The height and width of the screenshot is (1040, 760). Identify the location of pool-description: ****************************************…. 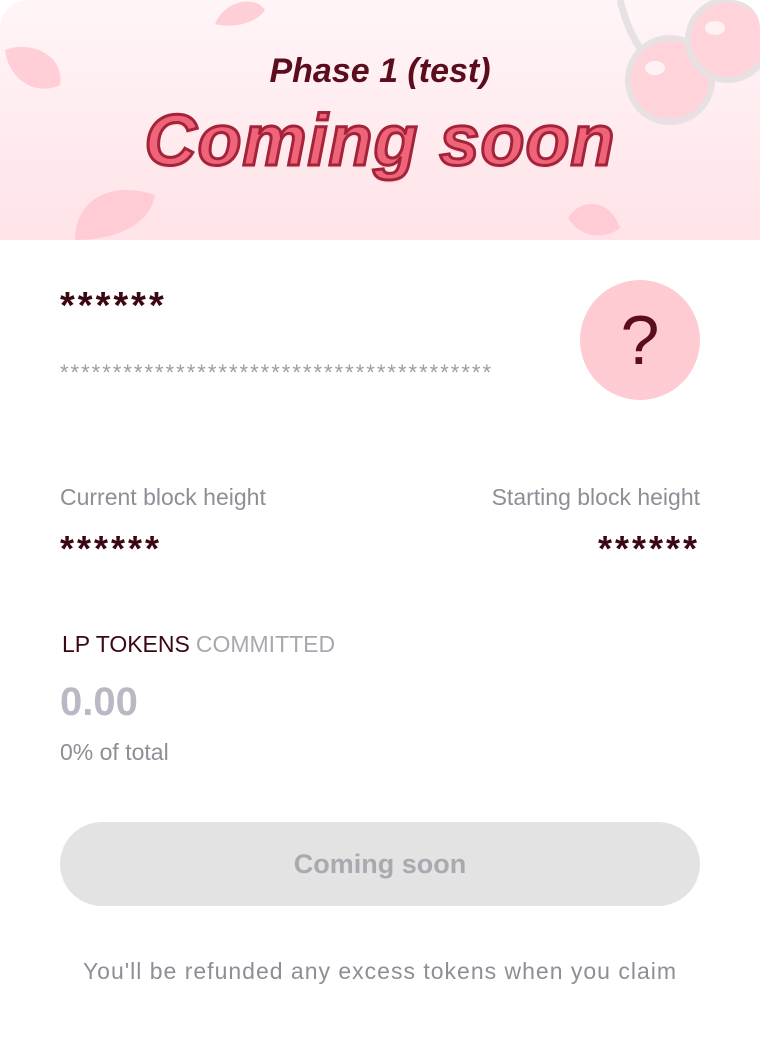
(277, 372).